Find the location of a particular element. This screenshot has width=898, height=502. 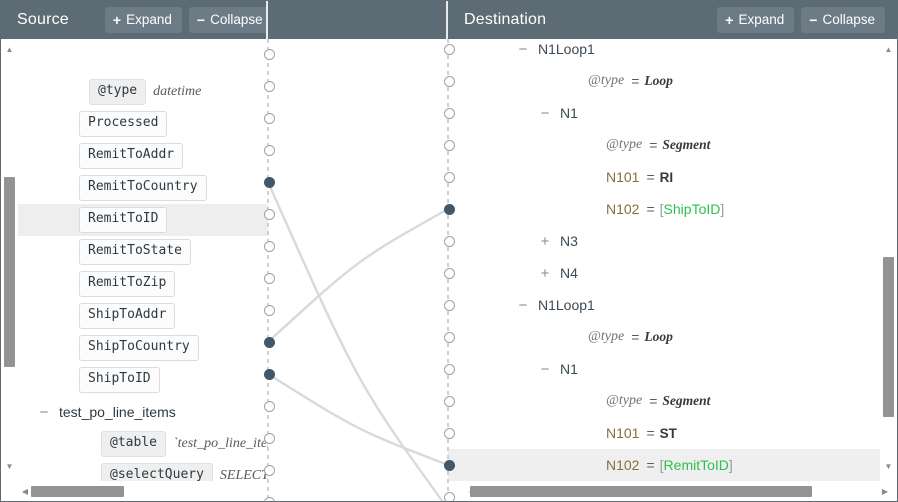

source-node-value: `test_po_line_items` is located at coordinates (220, 443).